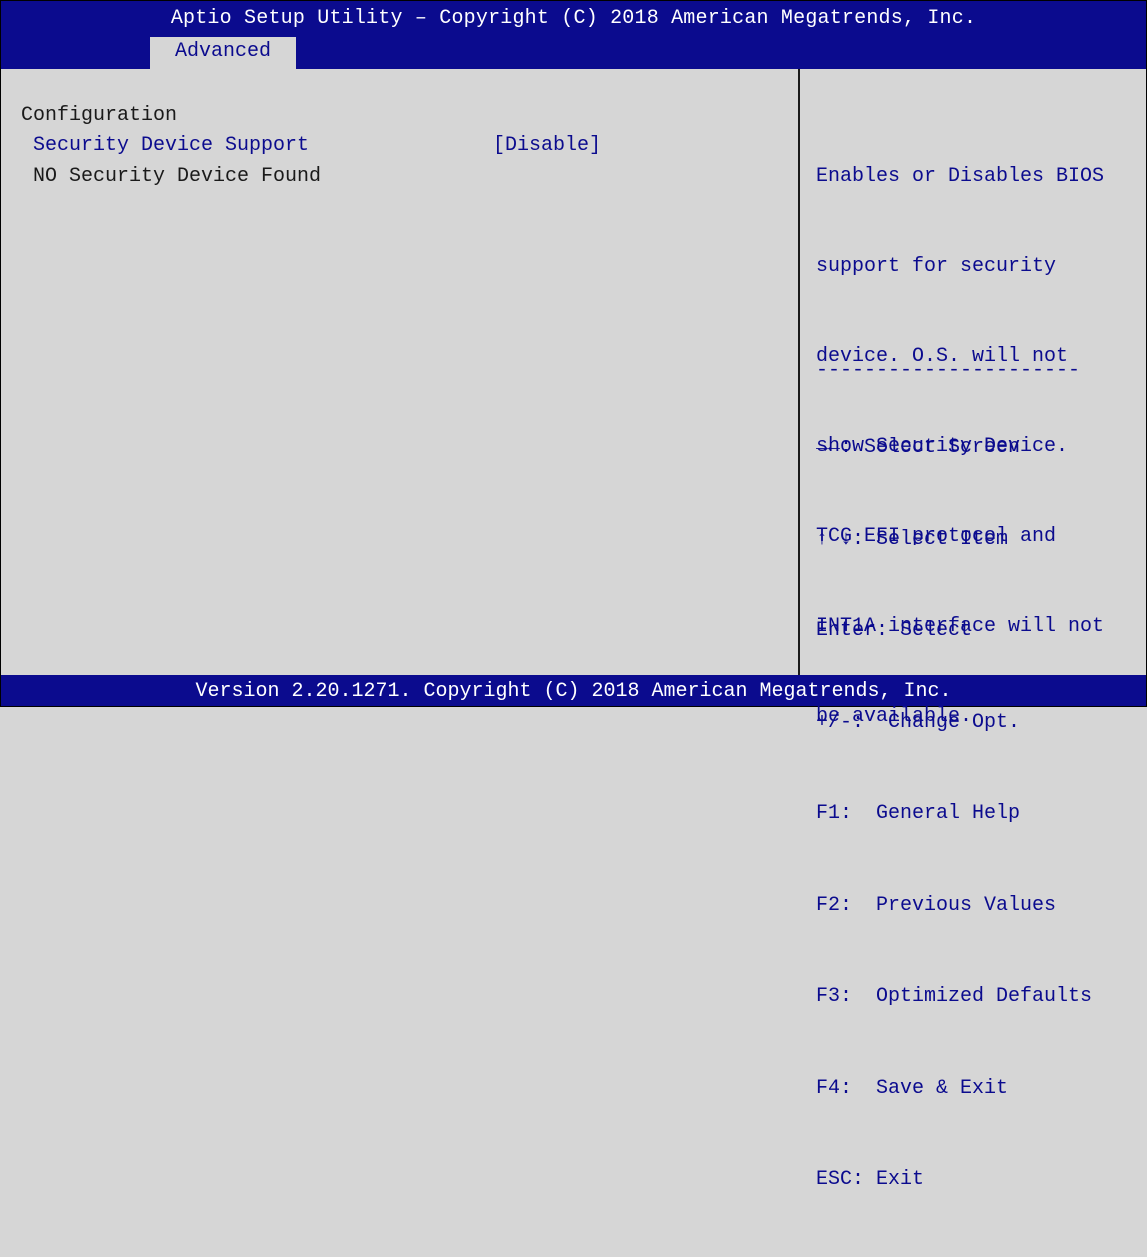 Image resolution: width=1147 pixels, height=1257 pixels. I want to click on help-line: support for security, so click(936, 266).